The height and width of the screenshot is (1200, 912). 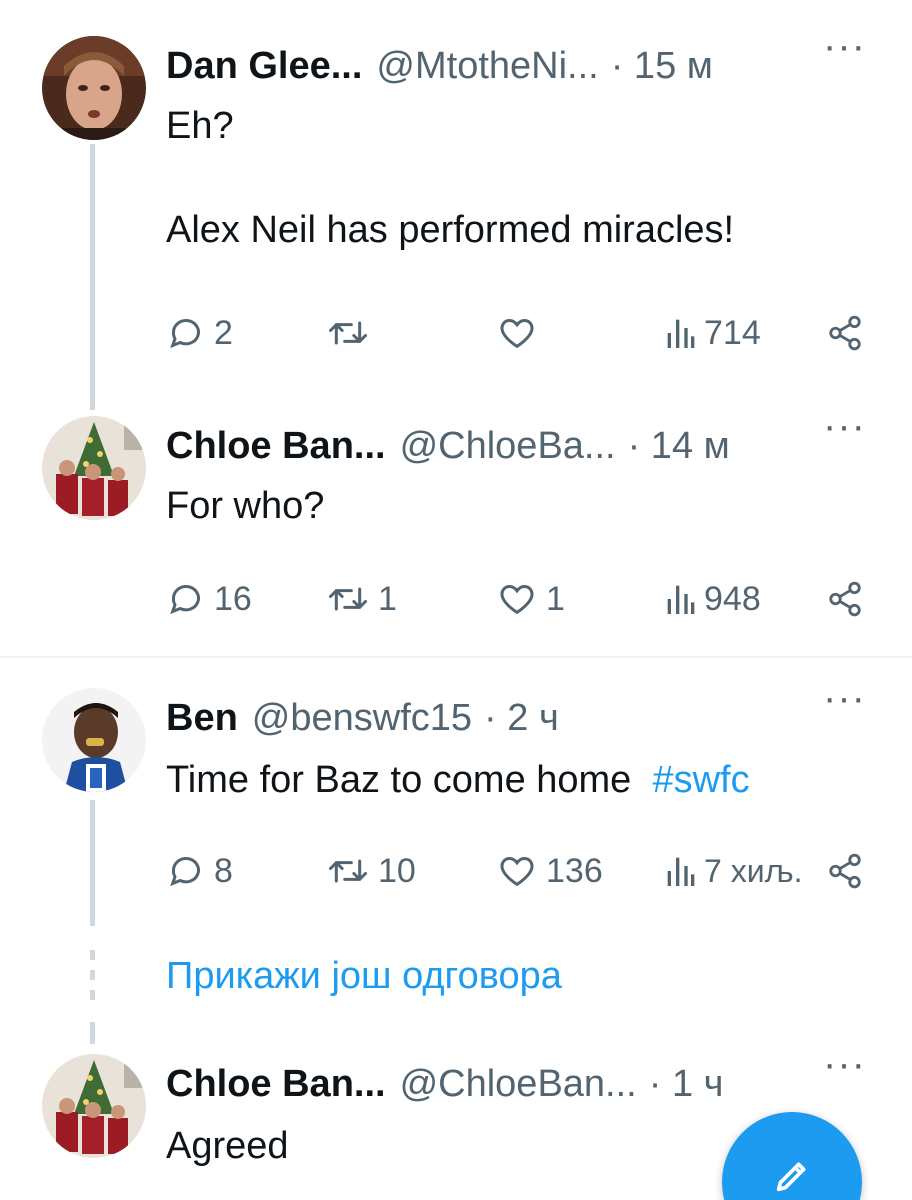 I want to click on tweet-header: Ben @benswfc15 · 2 ч, so click(x=362, y=718).